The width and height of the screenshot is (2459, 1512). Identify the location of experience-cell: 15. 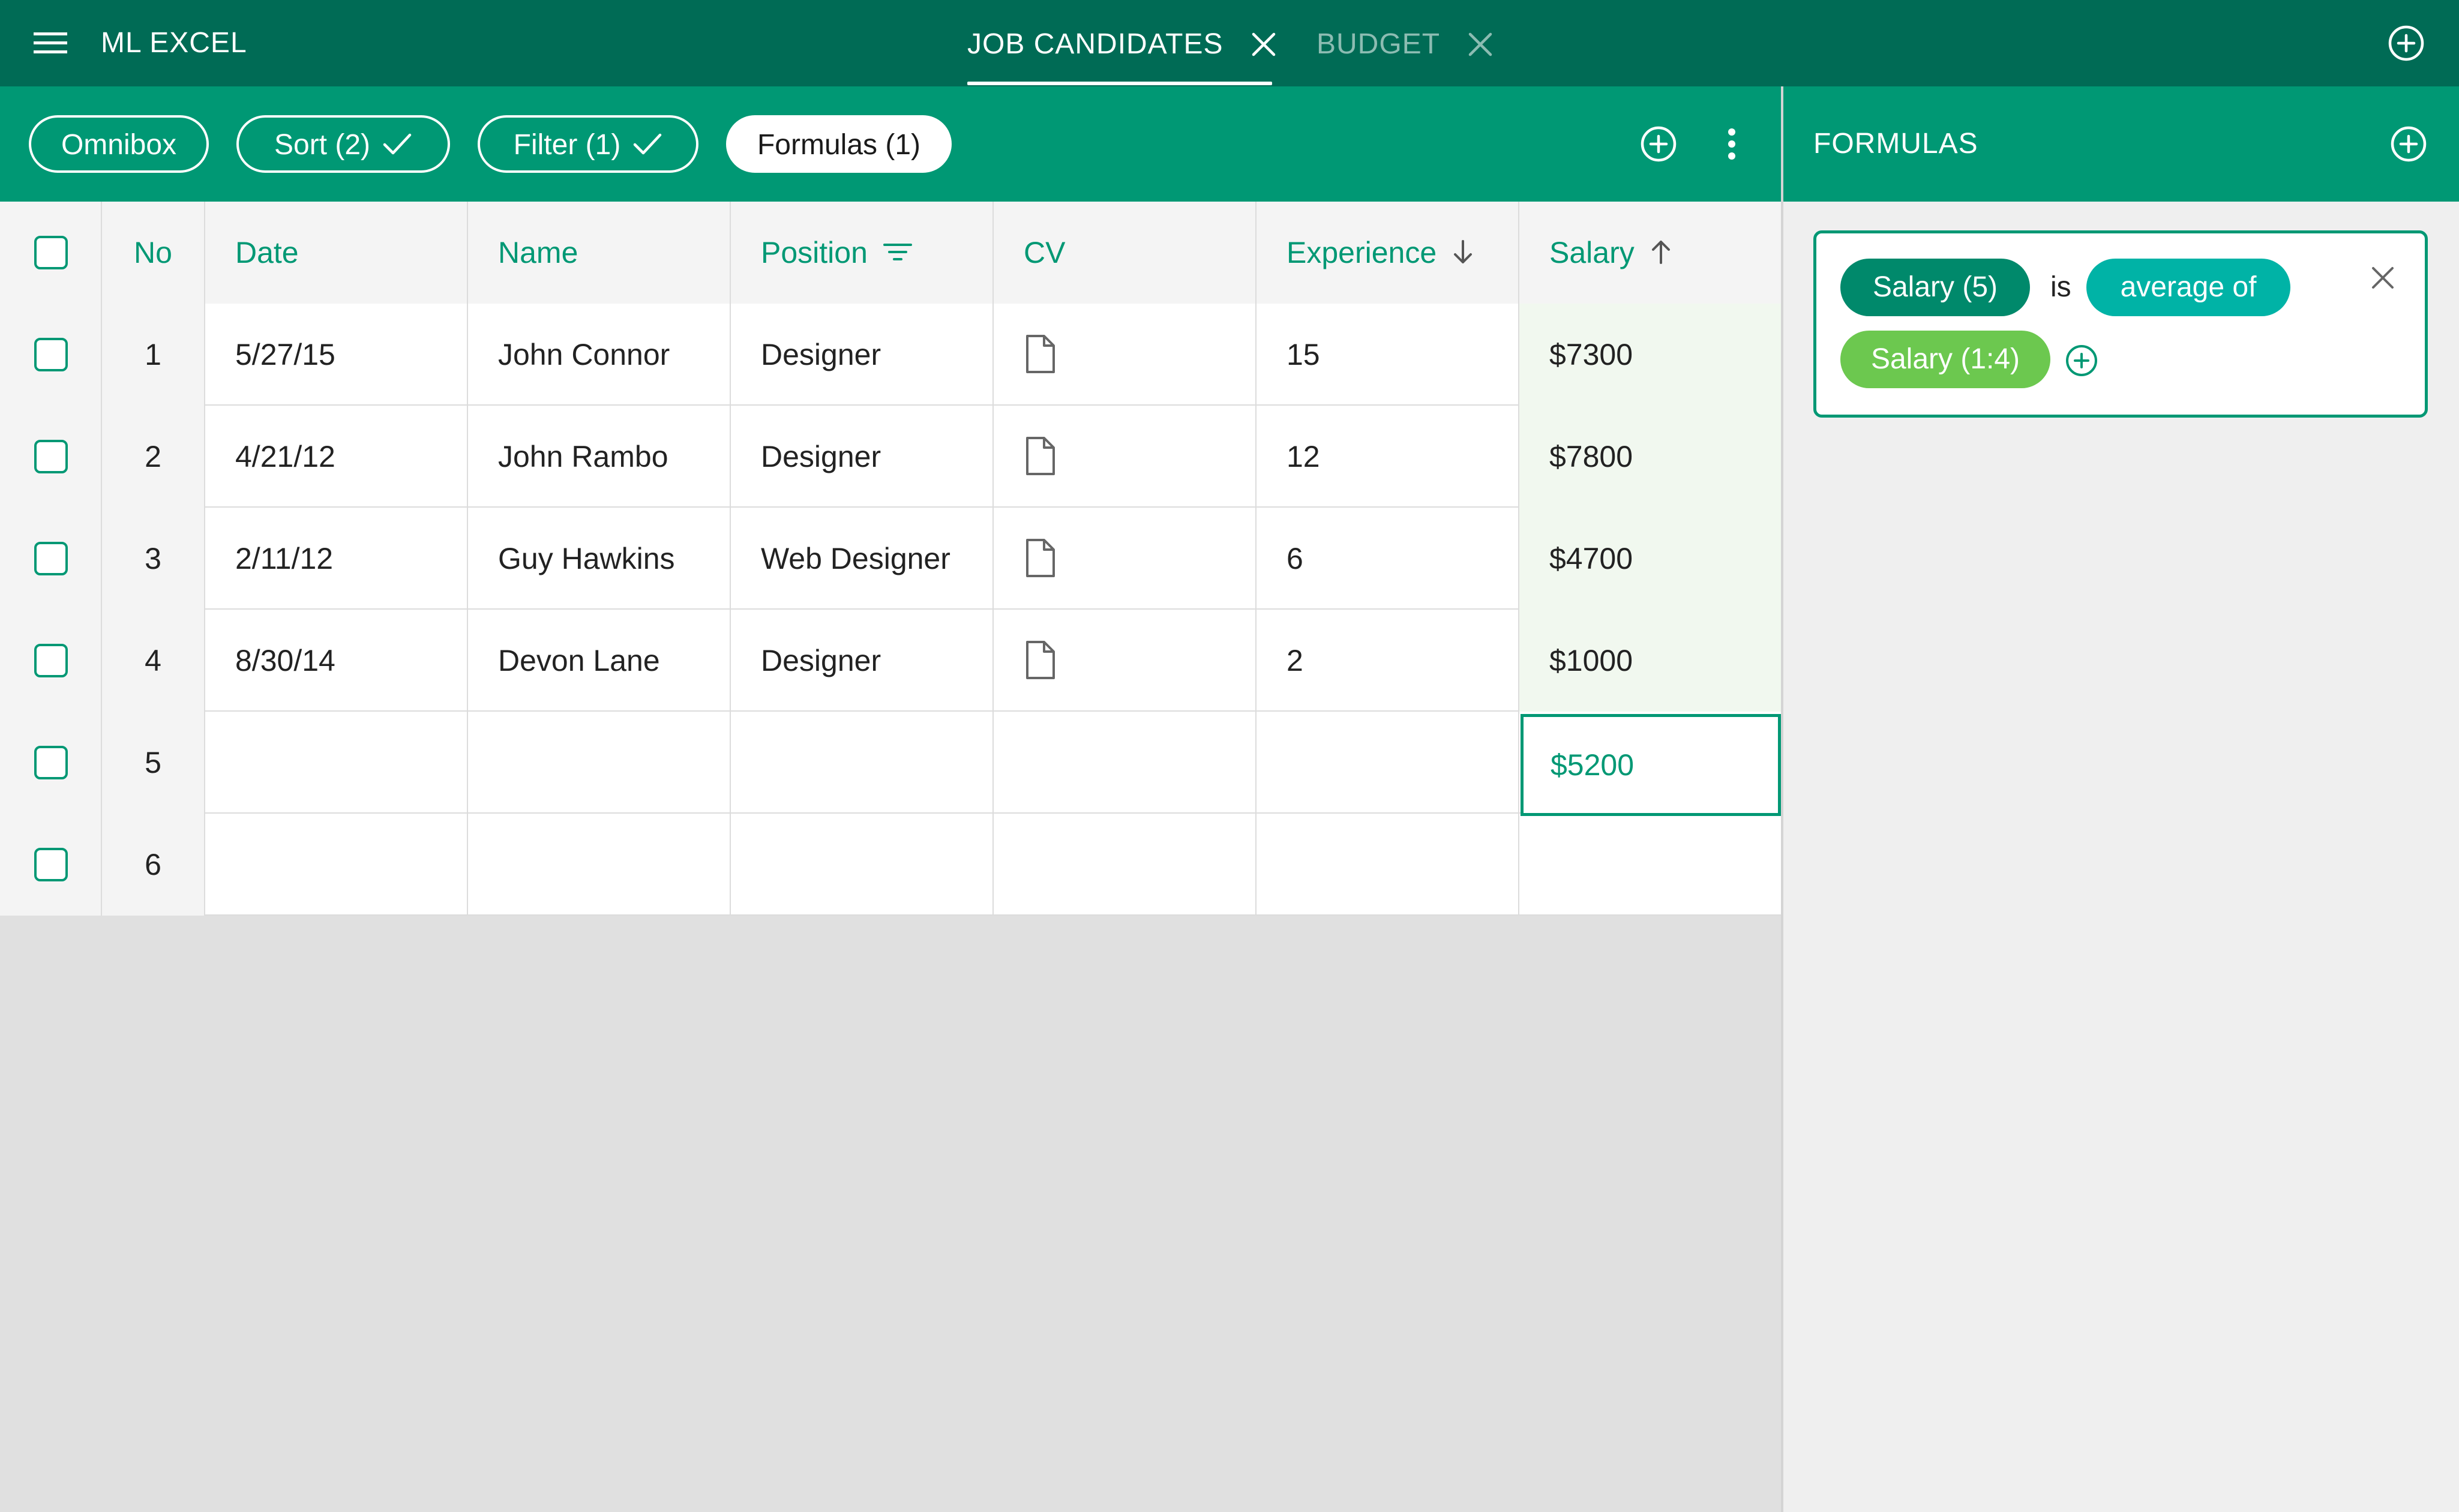
(1388, 355).